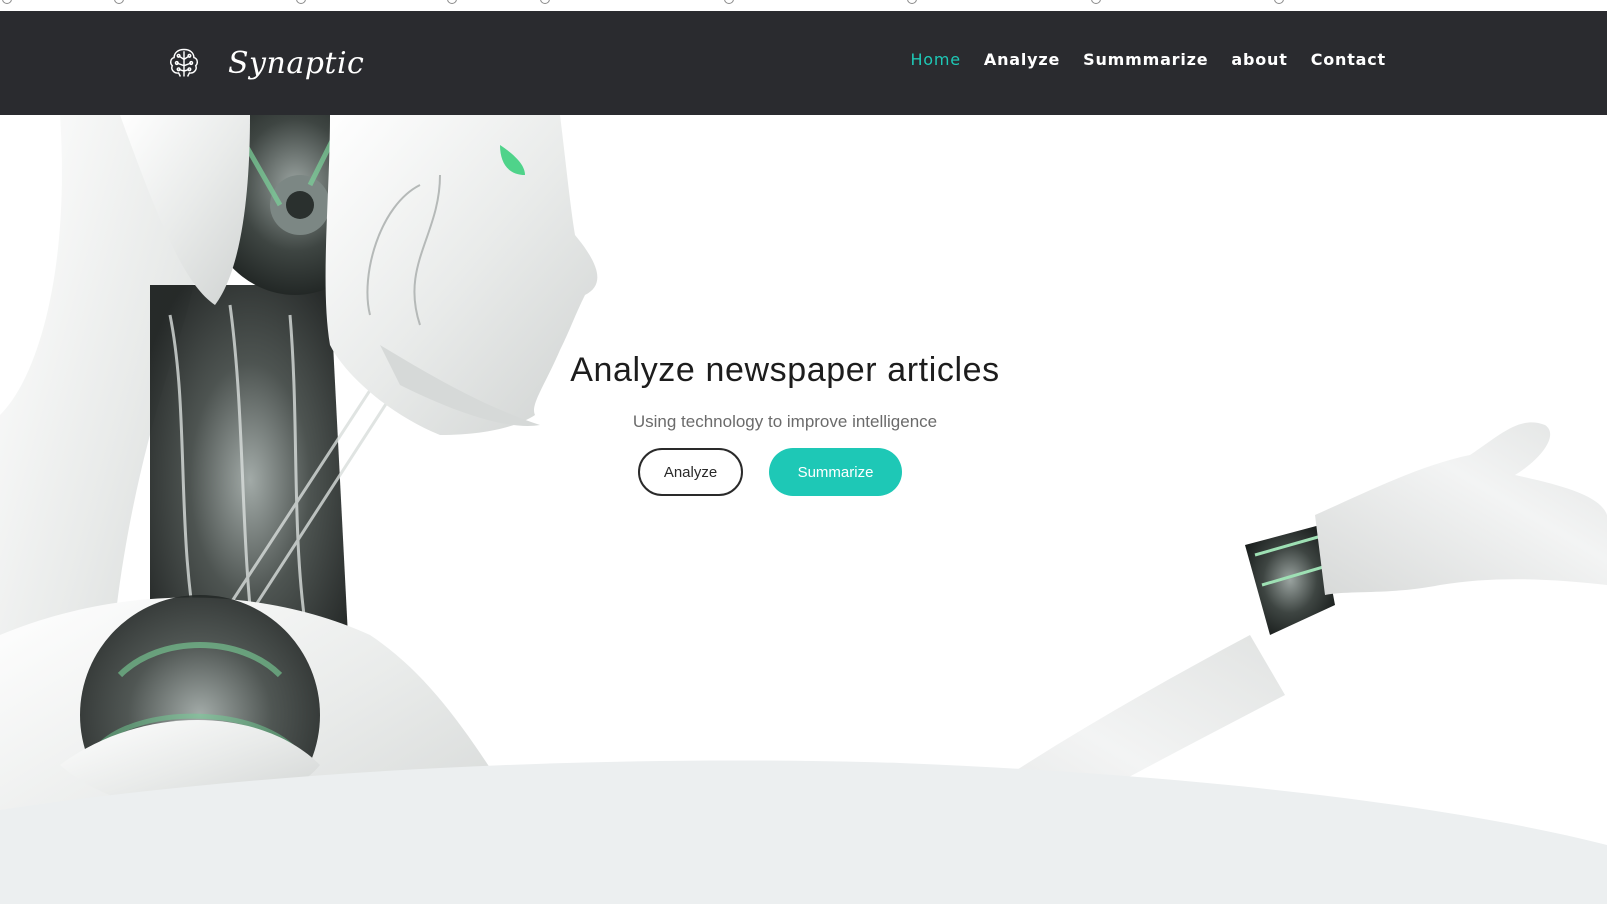  Describe the element at coordinates (835, 472) in the screenshot. I see `summarize-button: Summarize` at that location.